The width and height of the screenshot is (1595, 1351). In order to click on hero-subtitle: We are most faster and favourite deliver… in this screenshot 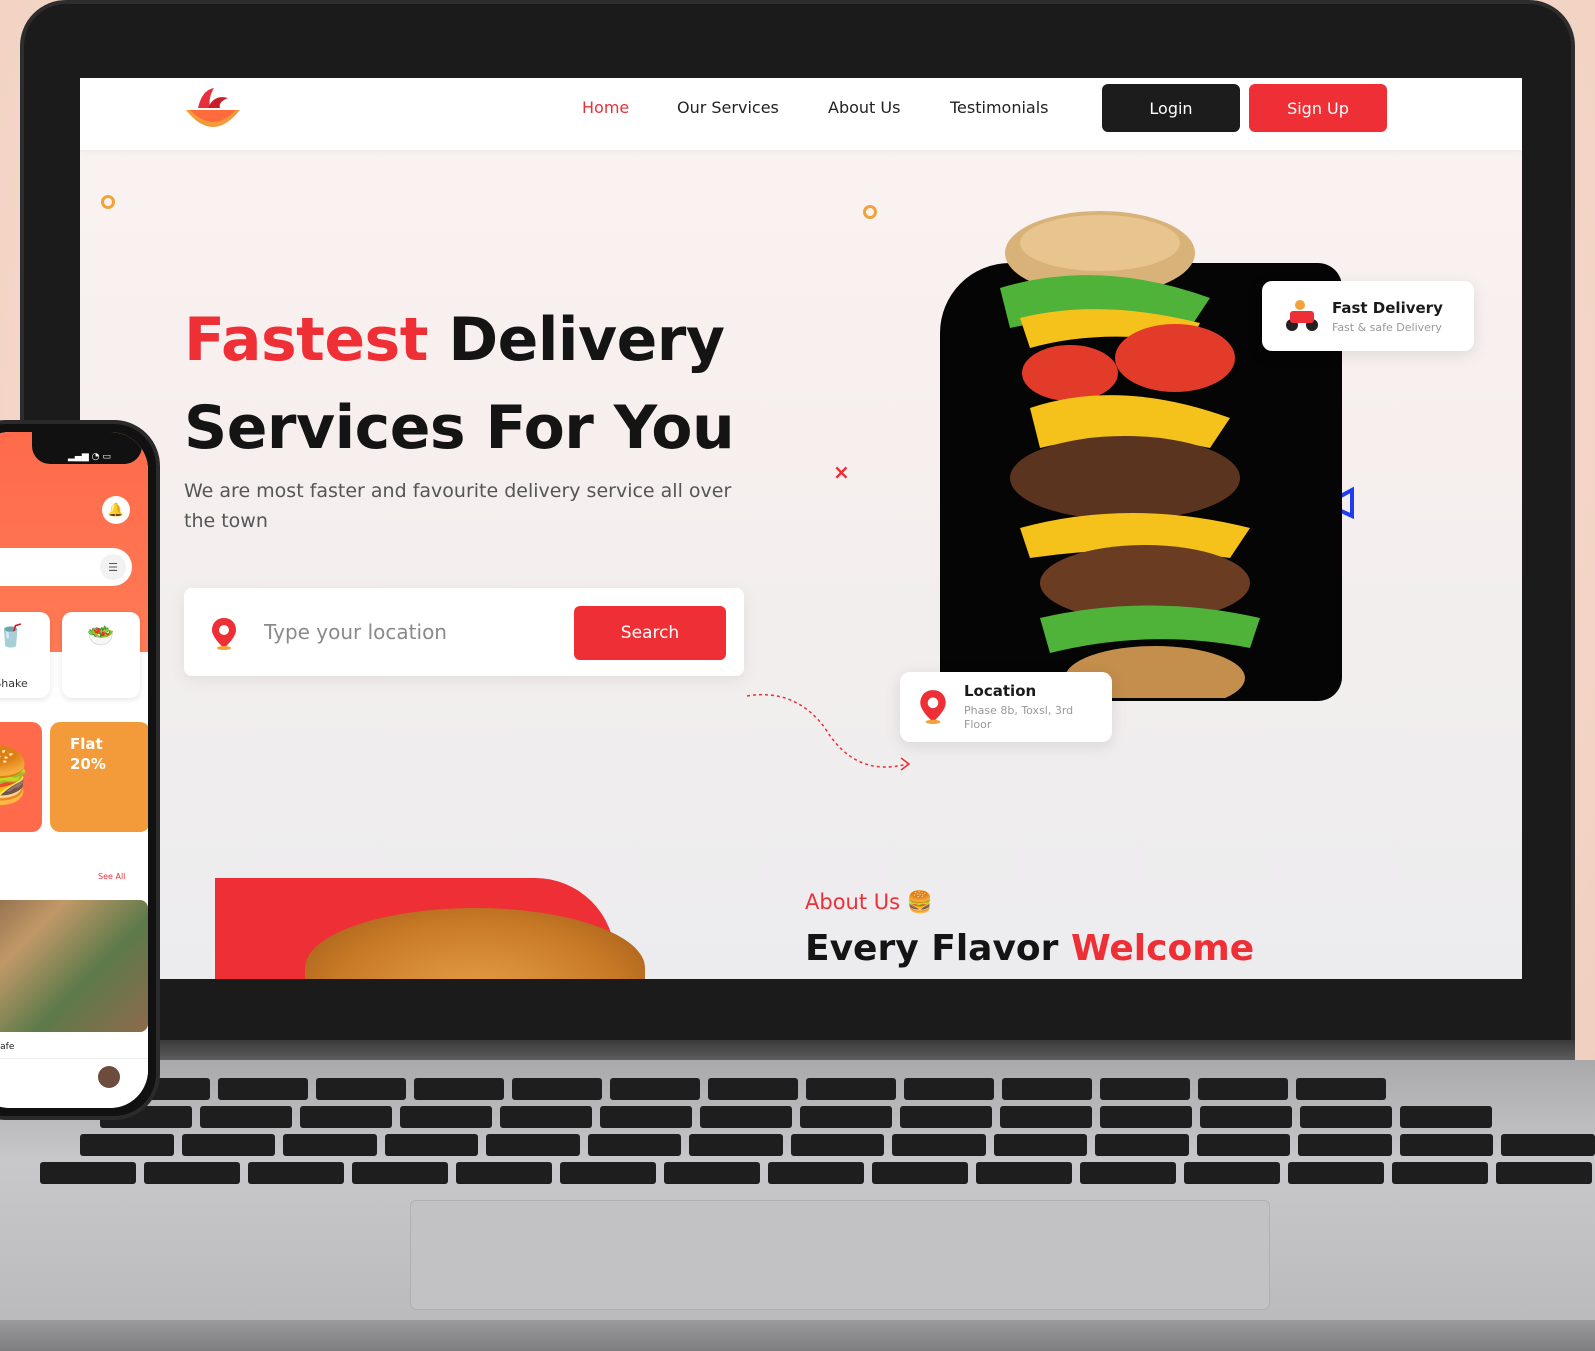, I will do `click(458, 506)`.